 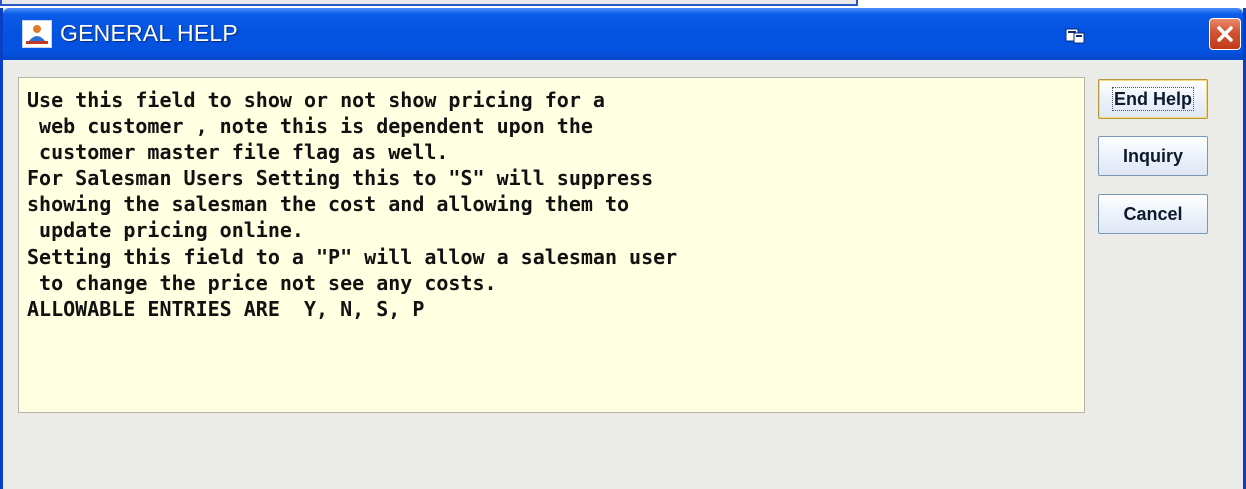 I want to click on help-line: to change the price not see any costs., so click(x=262, y=282).